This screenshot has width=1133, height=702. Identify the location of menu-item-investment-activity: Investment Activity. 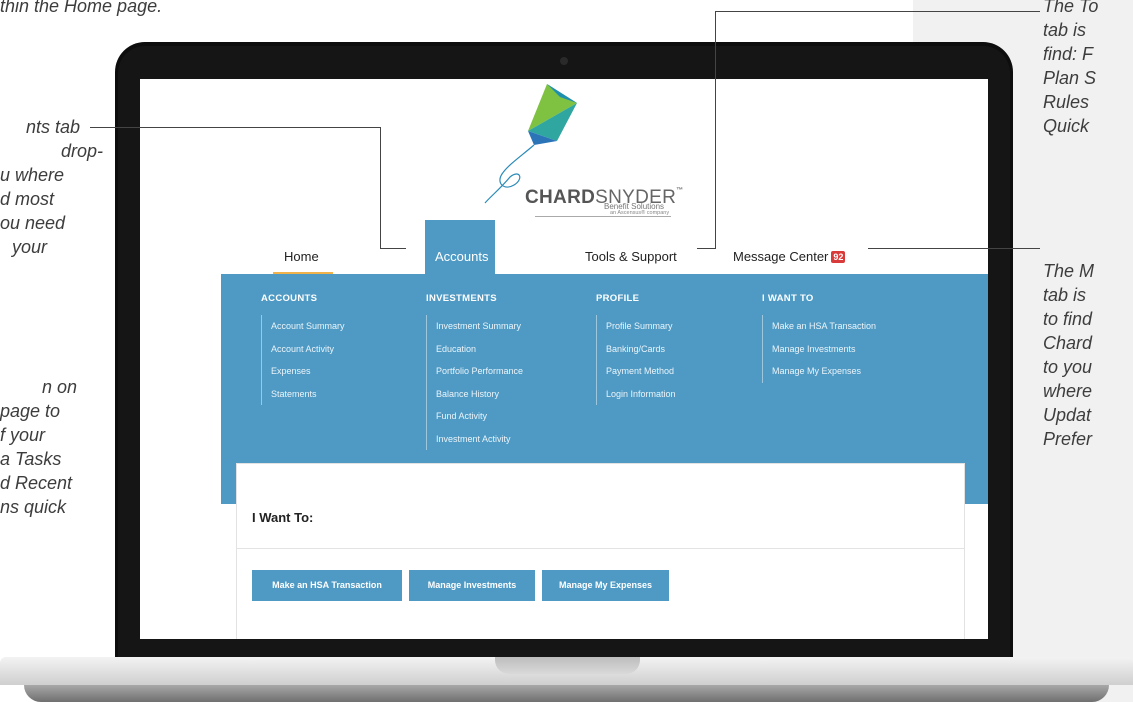
(479, 439).